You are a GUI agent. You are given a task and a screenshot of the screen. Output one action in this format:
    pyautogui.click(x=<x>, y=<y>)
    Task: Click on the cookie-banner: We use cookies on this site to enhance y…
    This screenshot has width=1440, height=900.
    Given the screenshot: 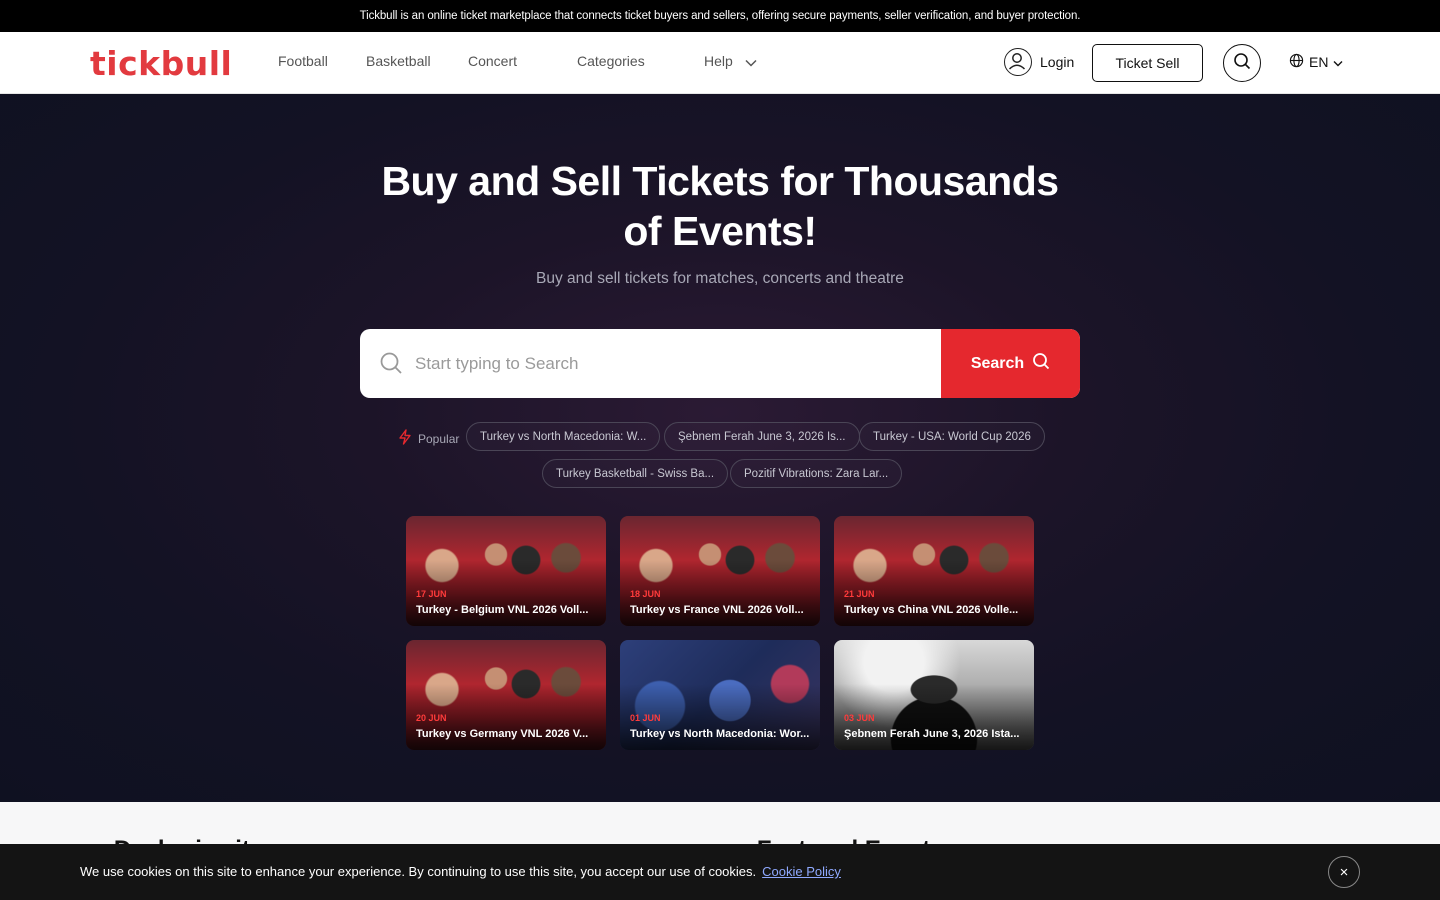 What is the action you would take?
    pyautogui.click(x=720, y=872)
    